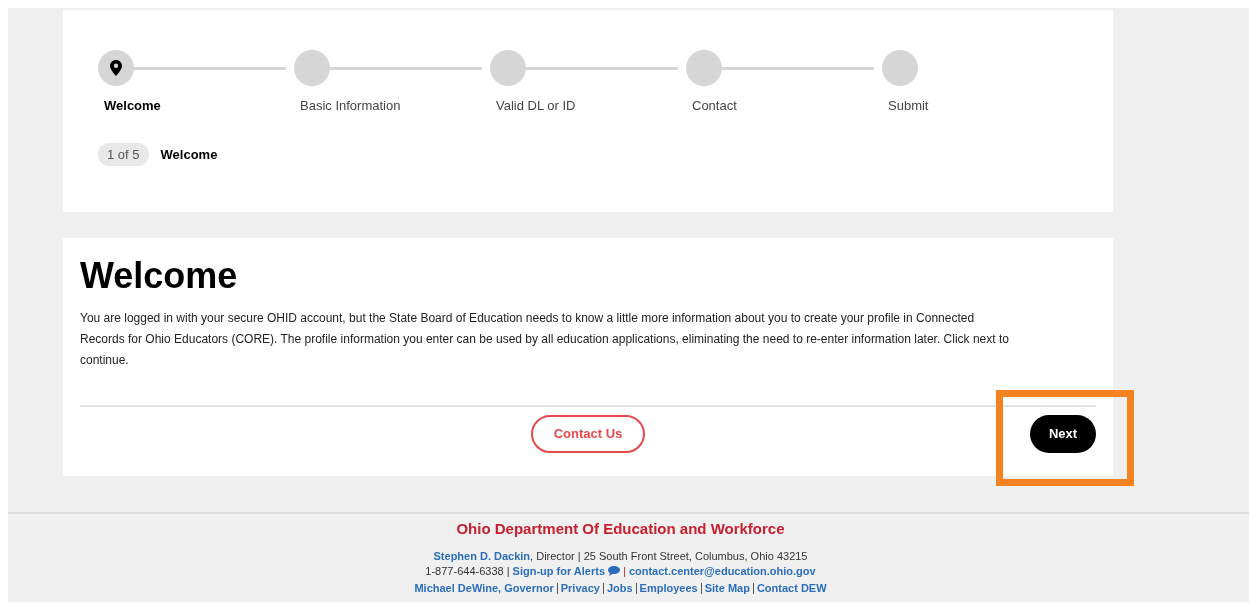  What do you see at coordinates (559, 571) in the screenshot?
I see `alerts-link: Sign-up for Alerts` at bounding box center [559, 571].